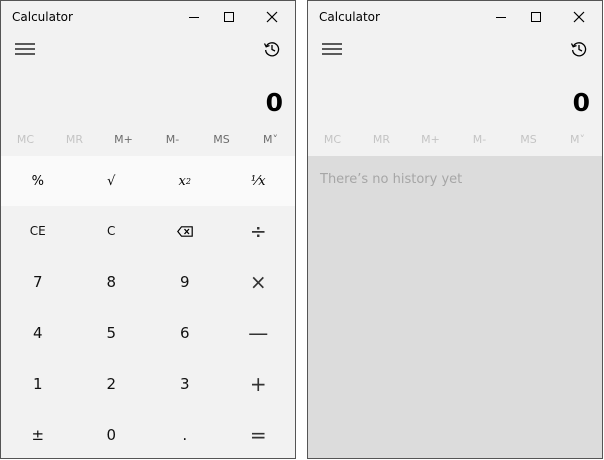 This screenshot has width=604, height=460. Describe the element at coordinates (259, 433) in the screenshot. I see `equals-button: =` at that location.